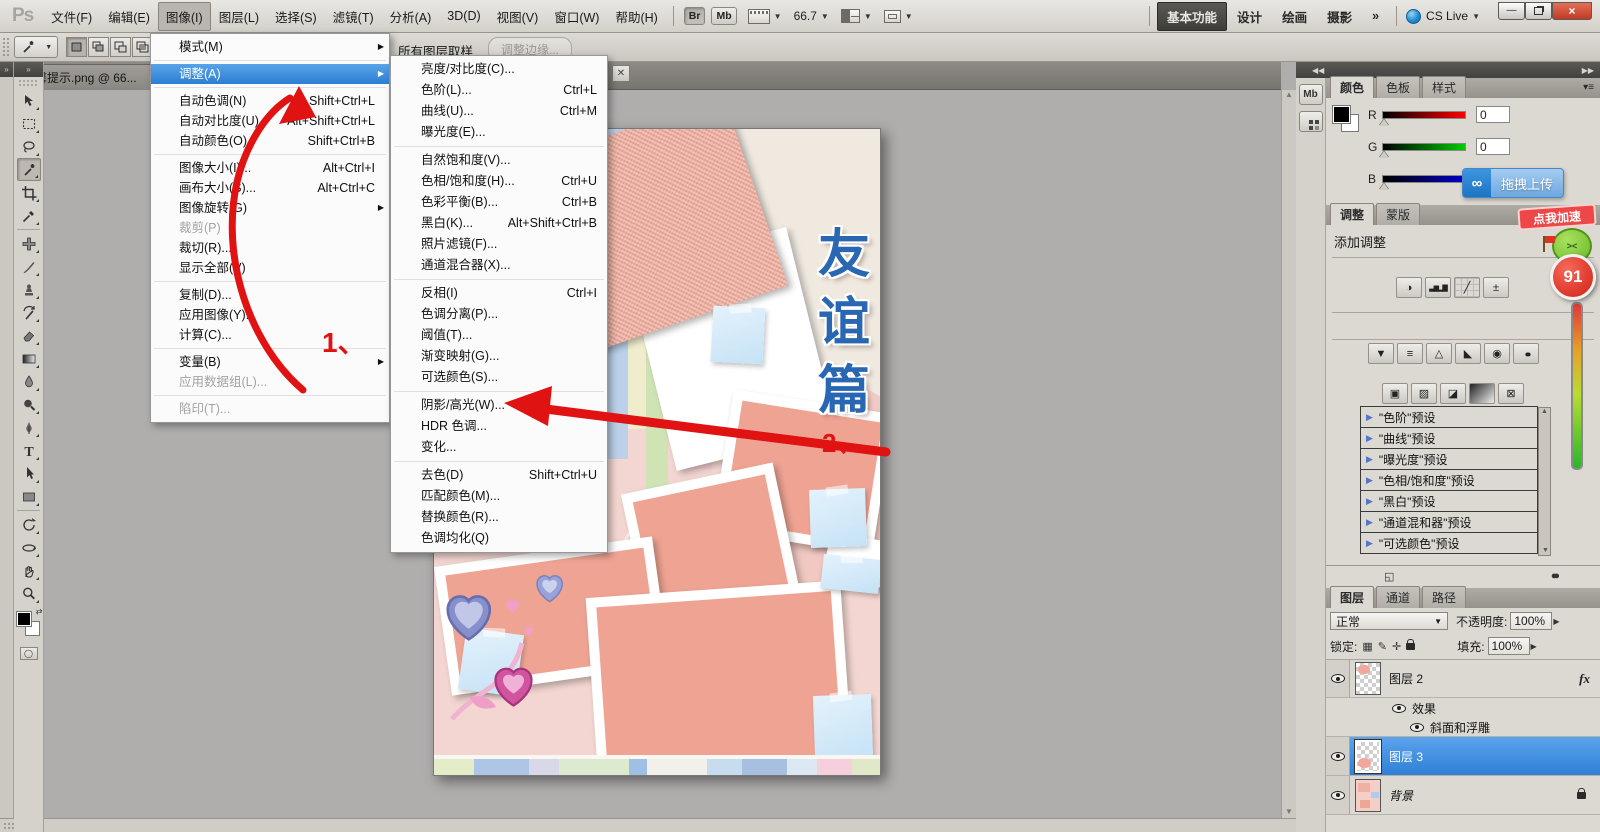 The image size is (1600, 832). What do you see at coordinates (76, 47) in the screenshot?
I see `new-selection-button` at bounding box center [76, 47].